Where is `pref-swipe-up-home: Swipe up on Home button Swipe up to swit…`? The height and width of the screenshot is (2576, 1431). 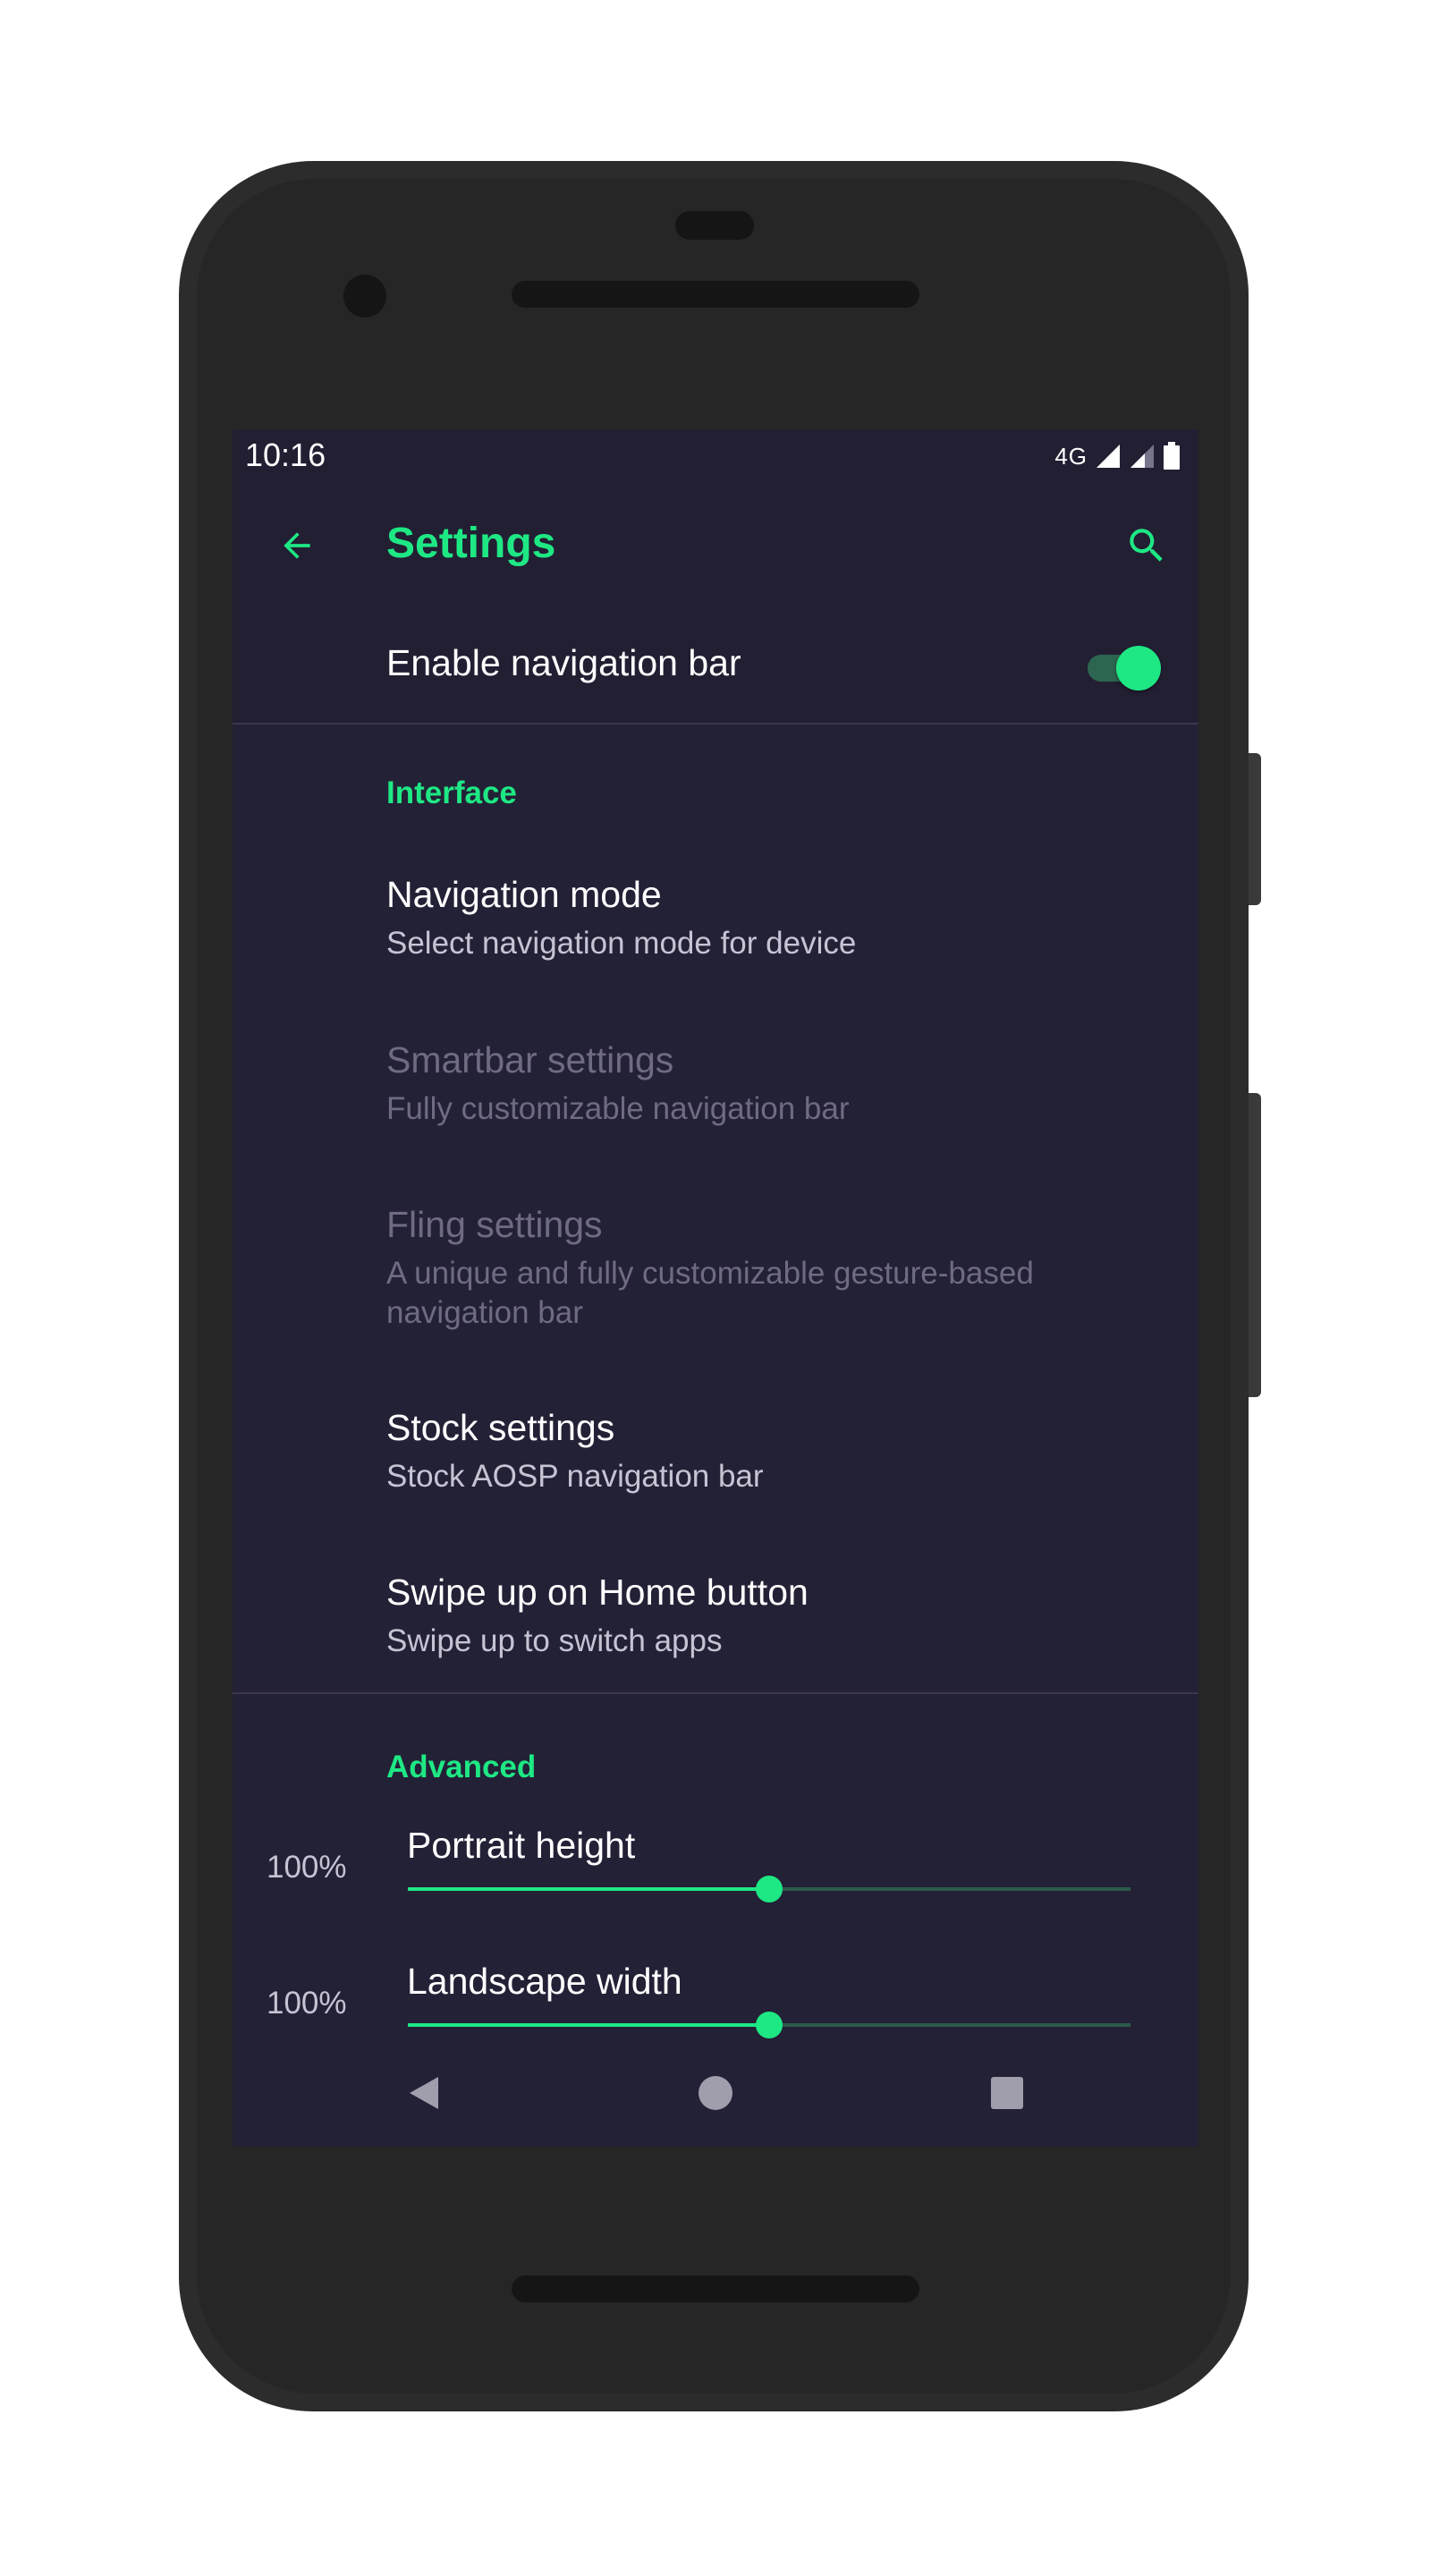 pref-swipe-up-home: Swipe up on Home button Swipe up to swit… is located at coordinates (716, 1625).